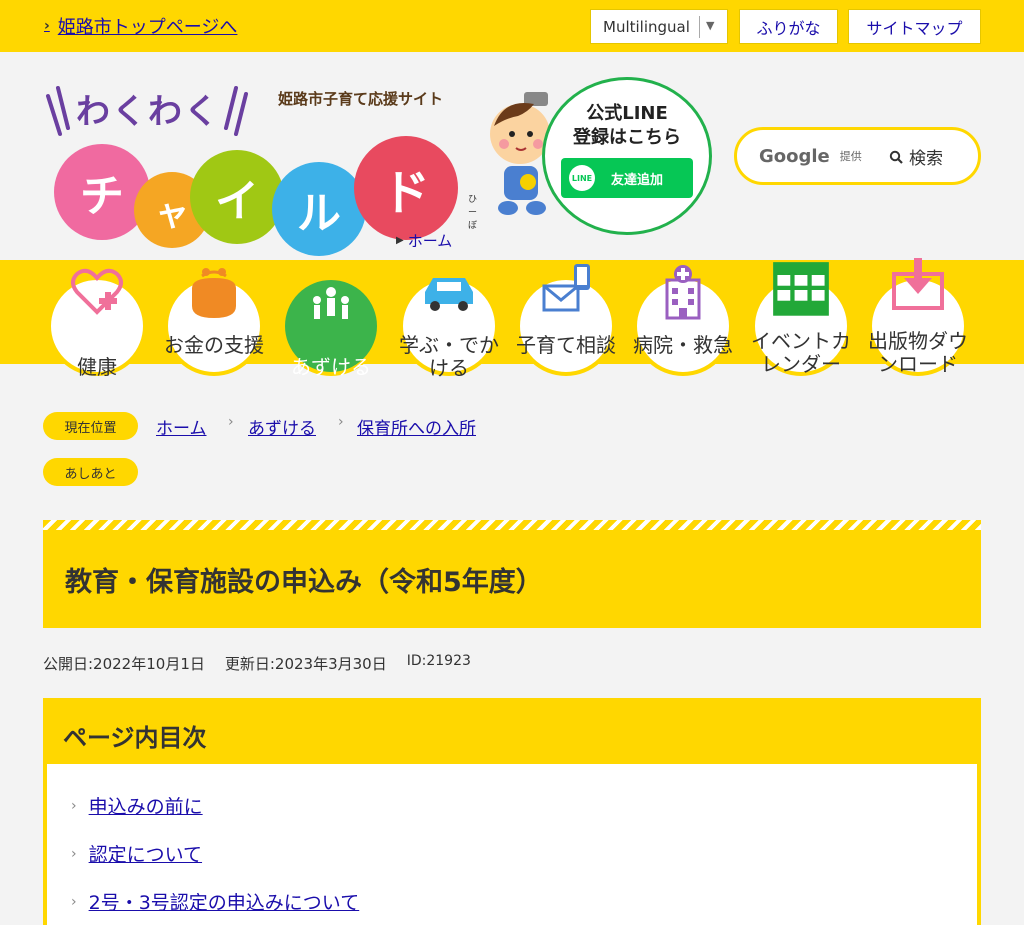 This screenshot has height=925, width=1024. What do you see at coordinates (449, 294) in the screenshot?
I see `car-icon` at bounding box center [449, 294].